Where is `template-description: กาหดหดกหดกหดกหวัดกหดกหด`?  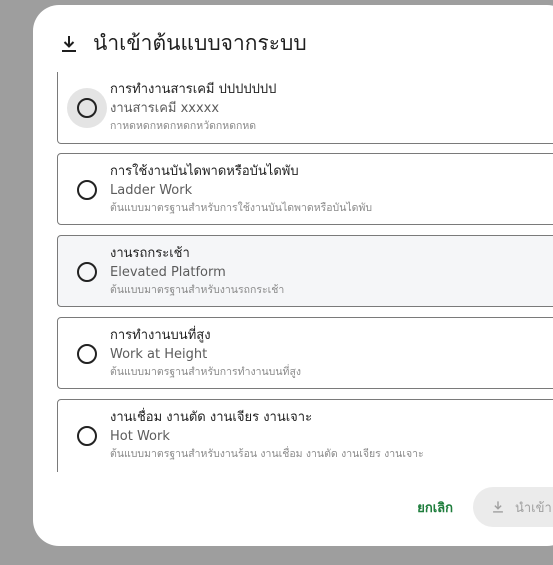
template-description: กาหดหดกหดกหดกหวัดกหดกหด is located at coordinates (183, 126).